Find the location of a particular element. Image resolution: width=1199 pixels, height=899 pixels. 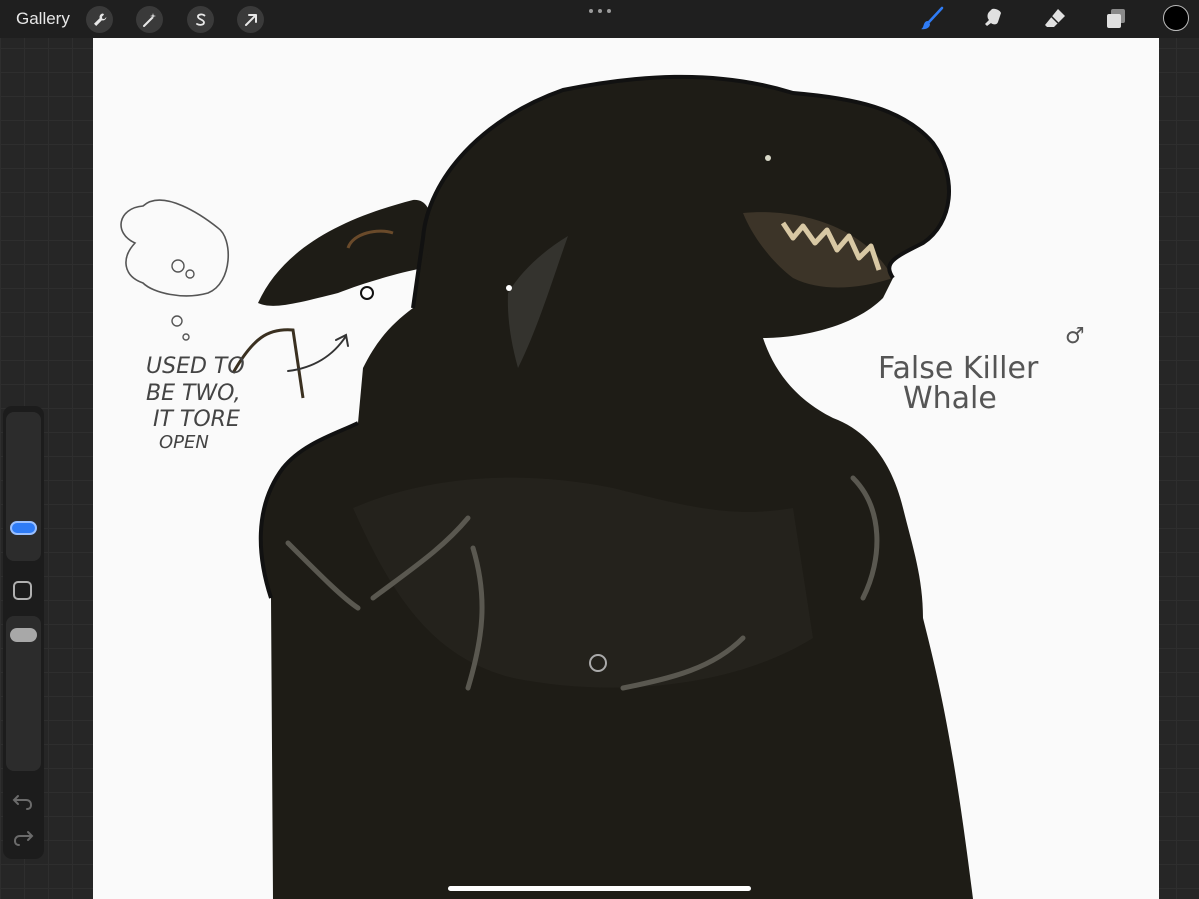

brush-tool-button is located at coordinates (932, 19).